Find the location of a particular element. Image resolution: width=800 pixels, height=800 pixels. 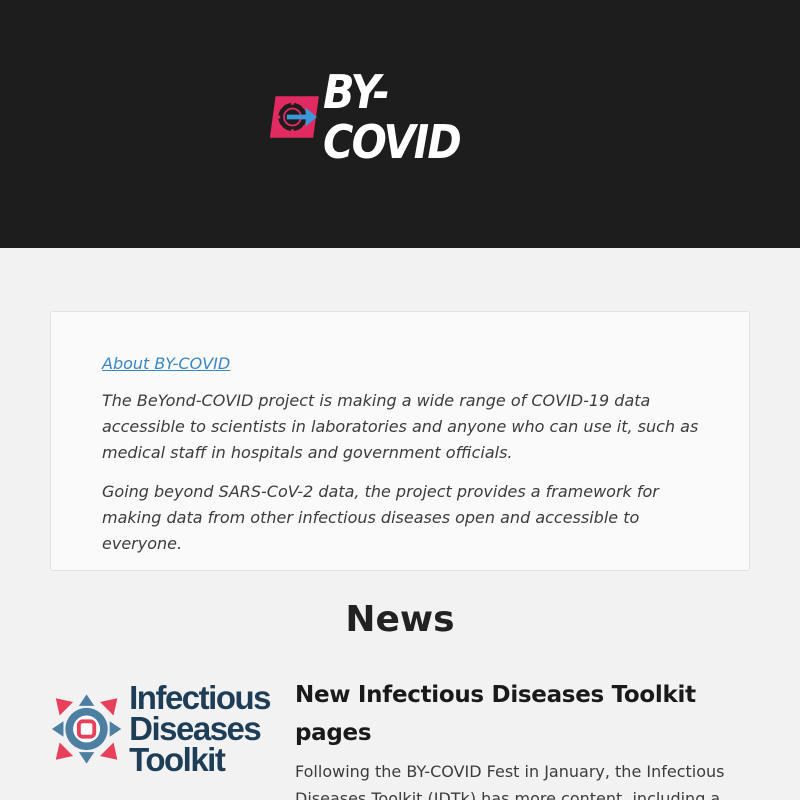

by-covid-logo: BY-COVID is located at coordinates (401, 117).